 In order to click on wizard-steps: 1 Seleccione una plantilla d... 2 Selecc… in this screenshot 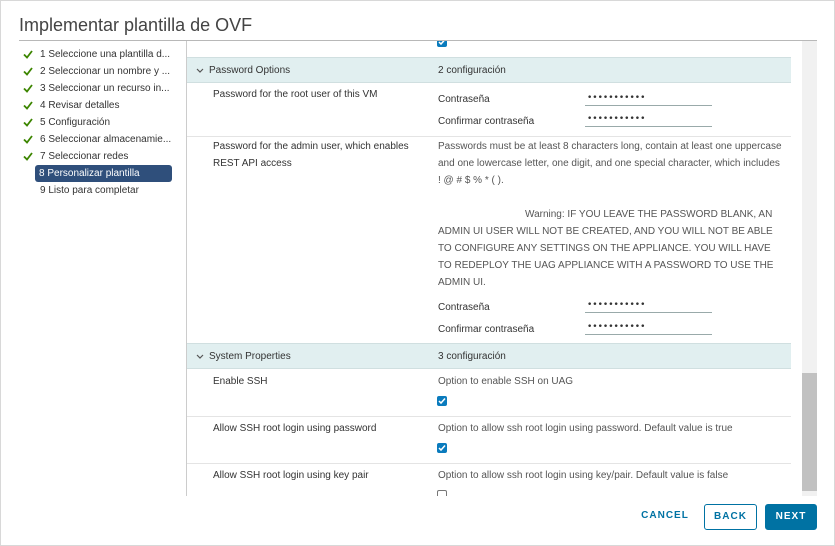, I will do `click(103, 122)`.